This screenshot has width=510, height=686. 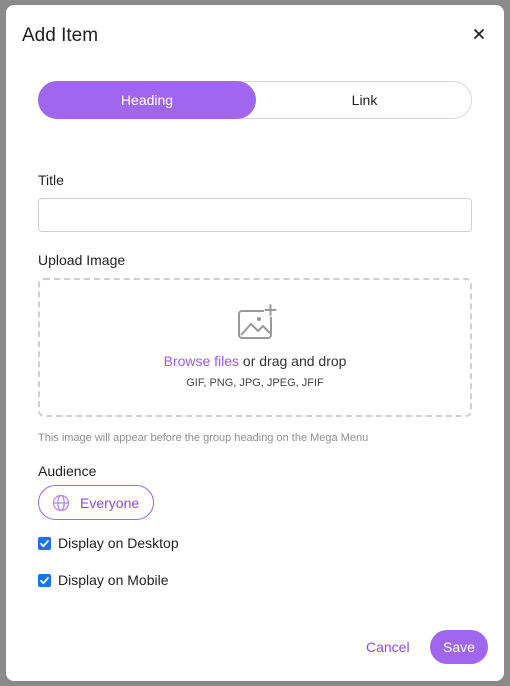 What do you see at coordinates (60, 35) in the screenshot?
I see `dialog-title: Add Item` at bounding box center [60, 35].